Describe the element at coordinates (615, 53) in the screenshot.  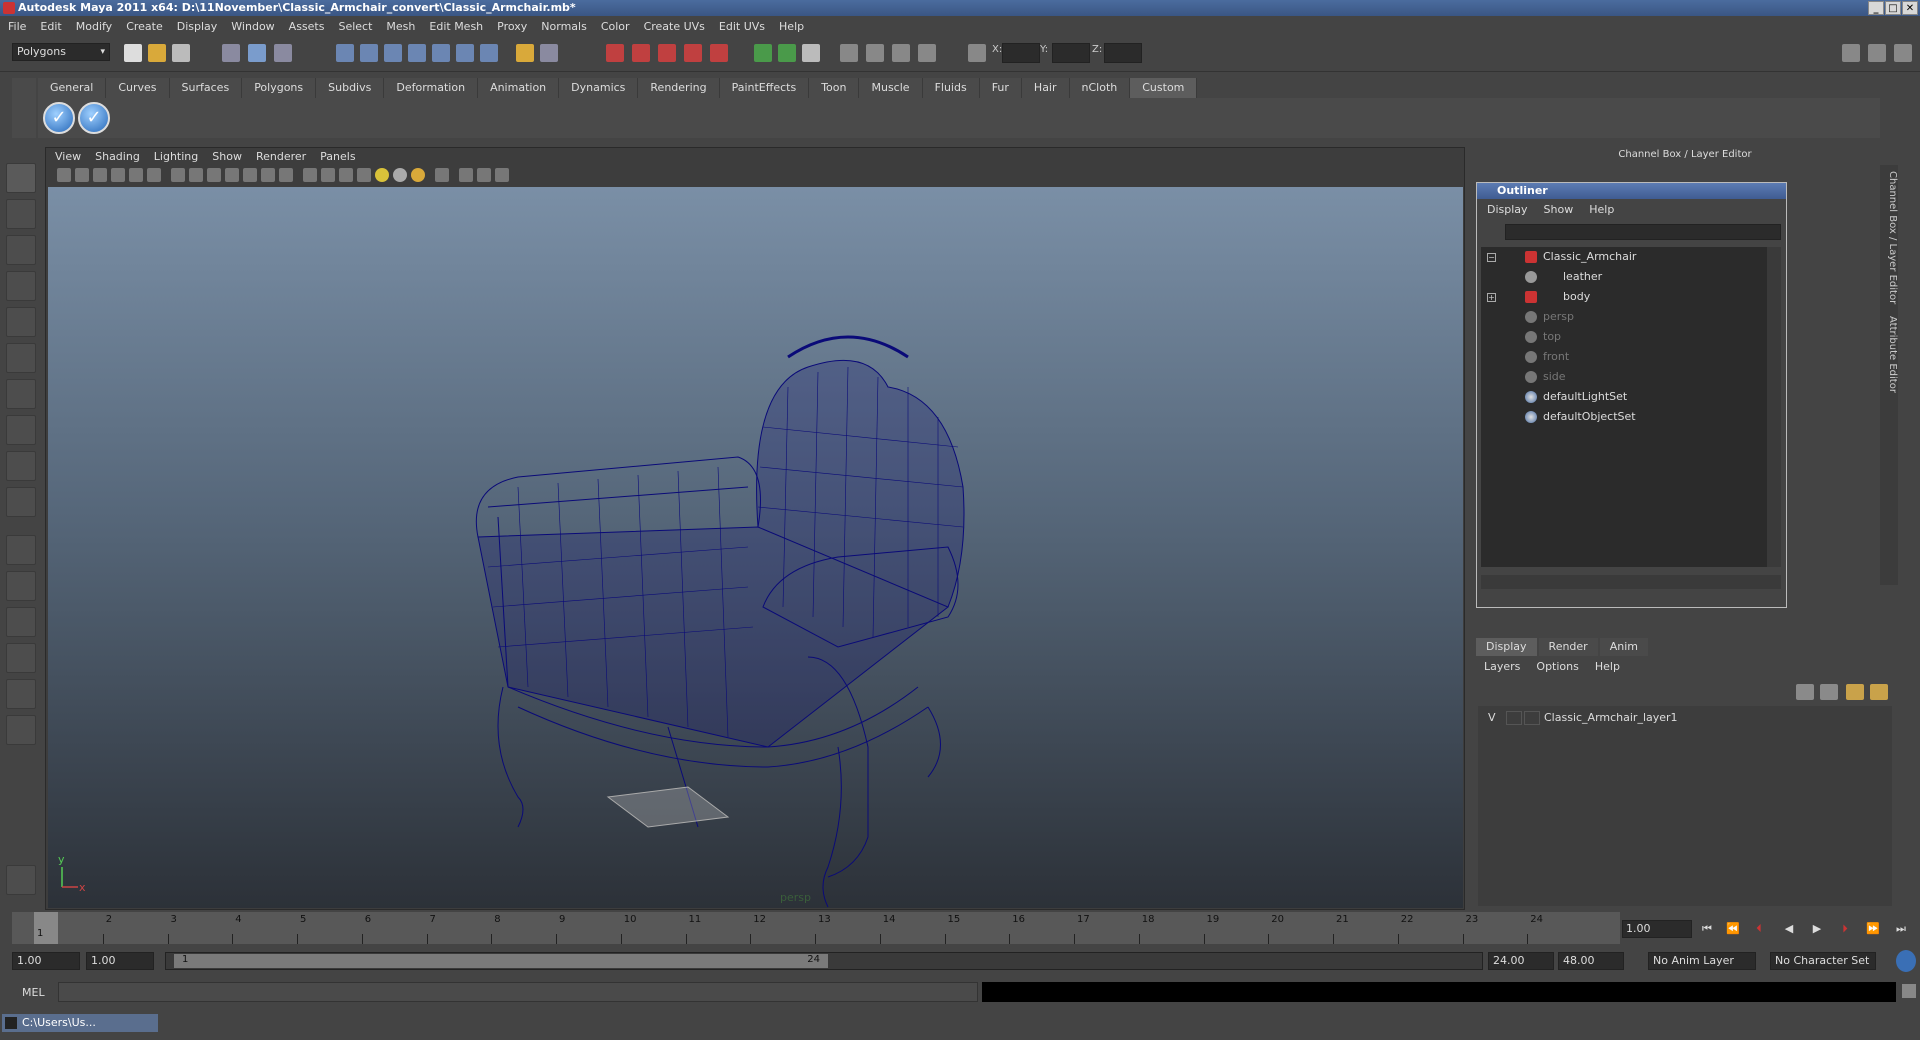
I see `render-frame-icon` at that location.